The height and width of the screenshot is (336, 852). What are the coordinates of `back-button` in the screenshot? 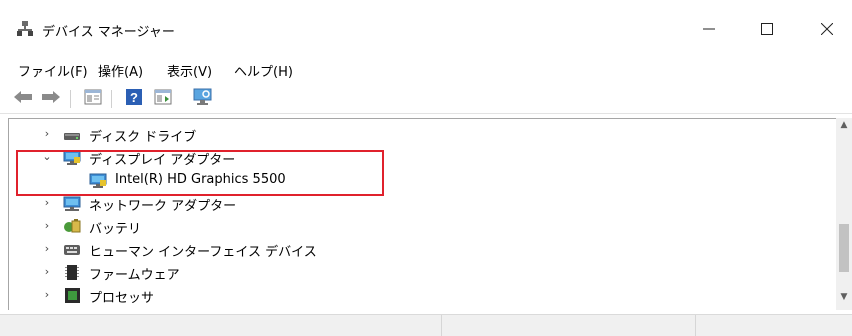 It's located at (23, 99).